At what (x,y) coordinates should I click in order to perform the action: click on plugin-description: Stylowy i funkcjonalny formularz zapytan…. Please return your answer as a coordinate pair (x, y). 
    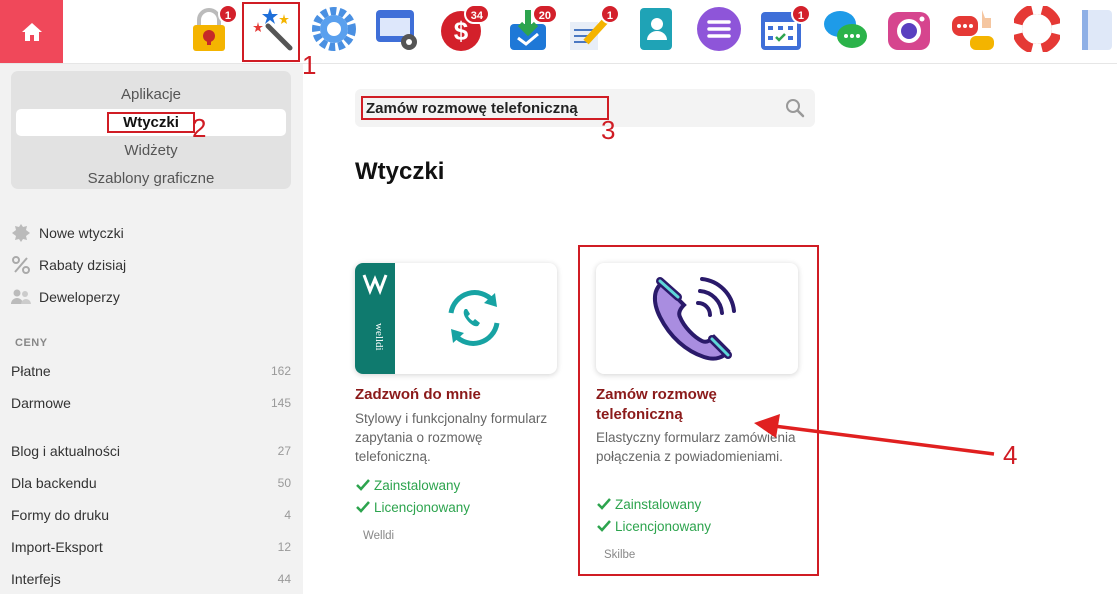
    Looking at the image, I should click on (451, 437).